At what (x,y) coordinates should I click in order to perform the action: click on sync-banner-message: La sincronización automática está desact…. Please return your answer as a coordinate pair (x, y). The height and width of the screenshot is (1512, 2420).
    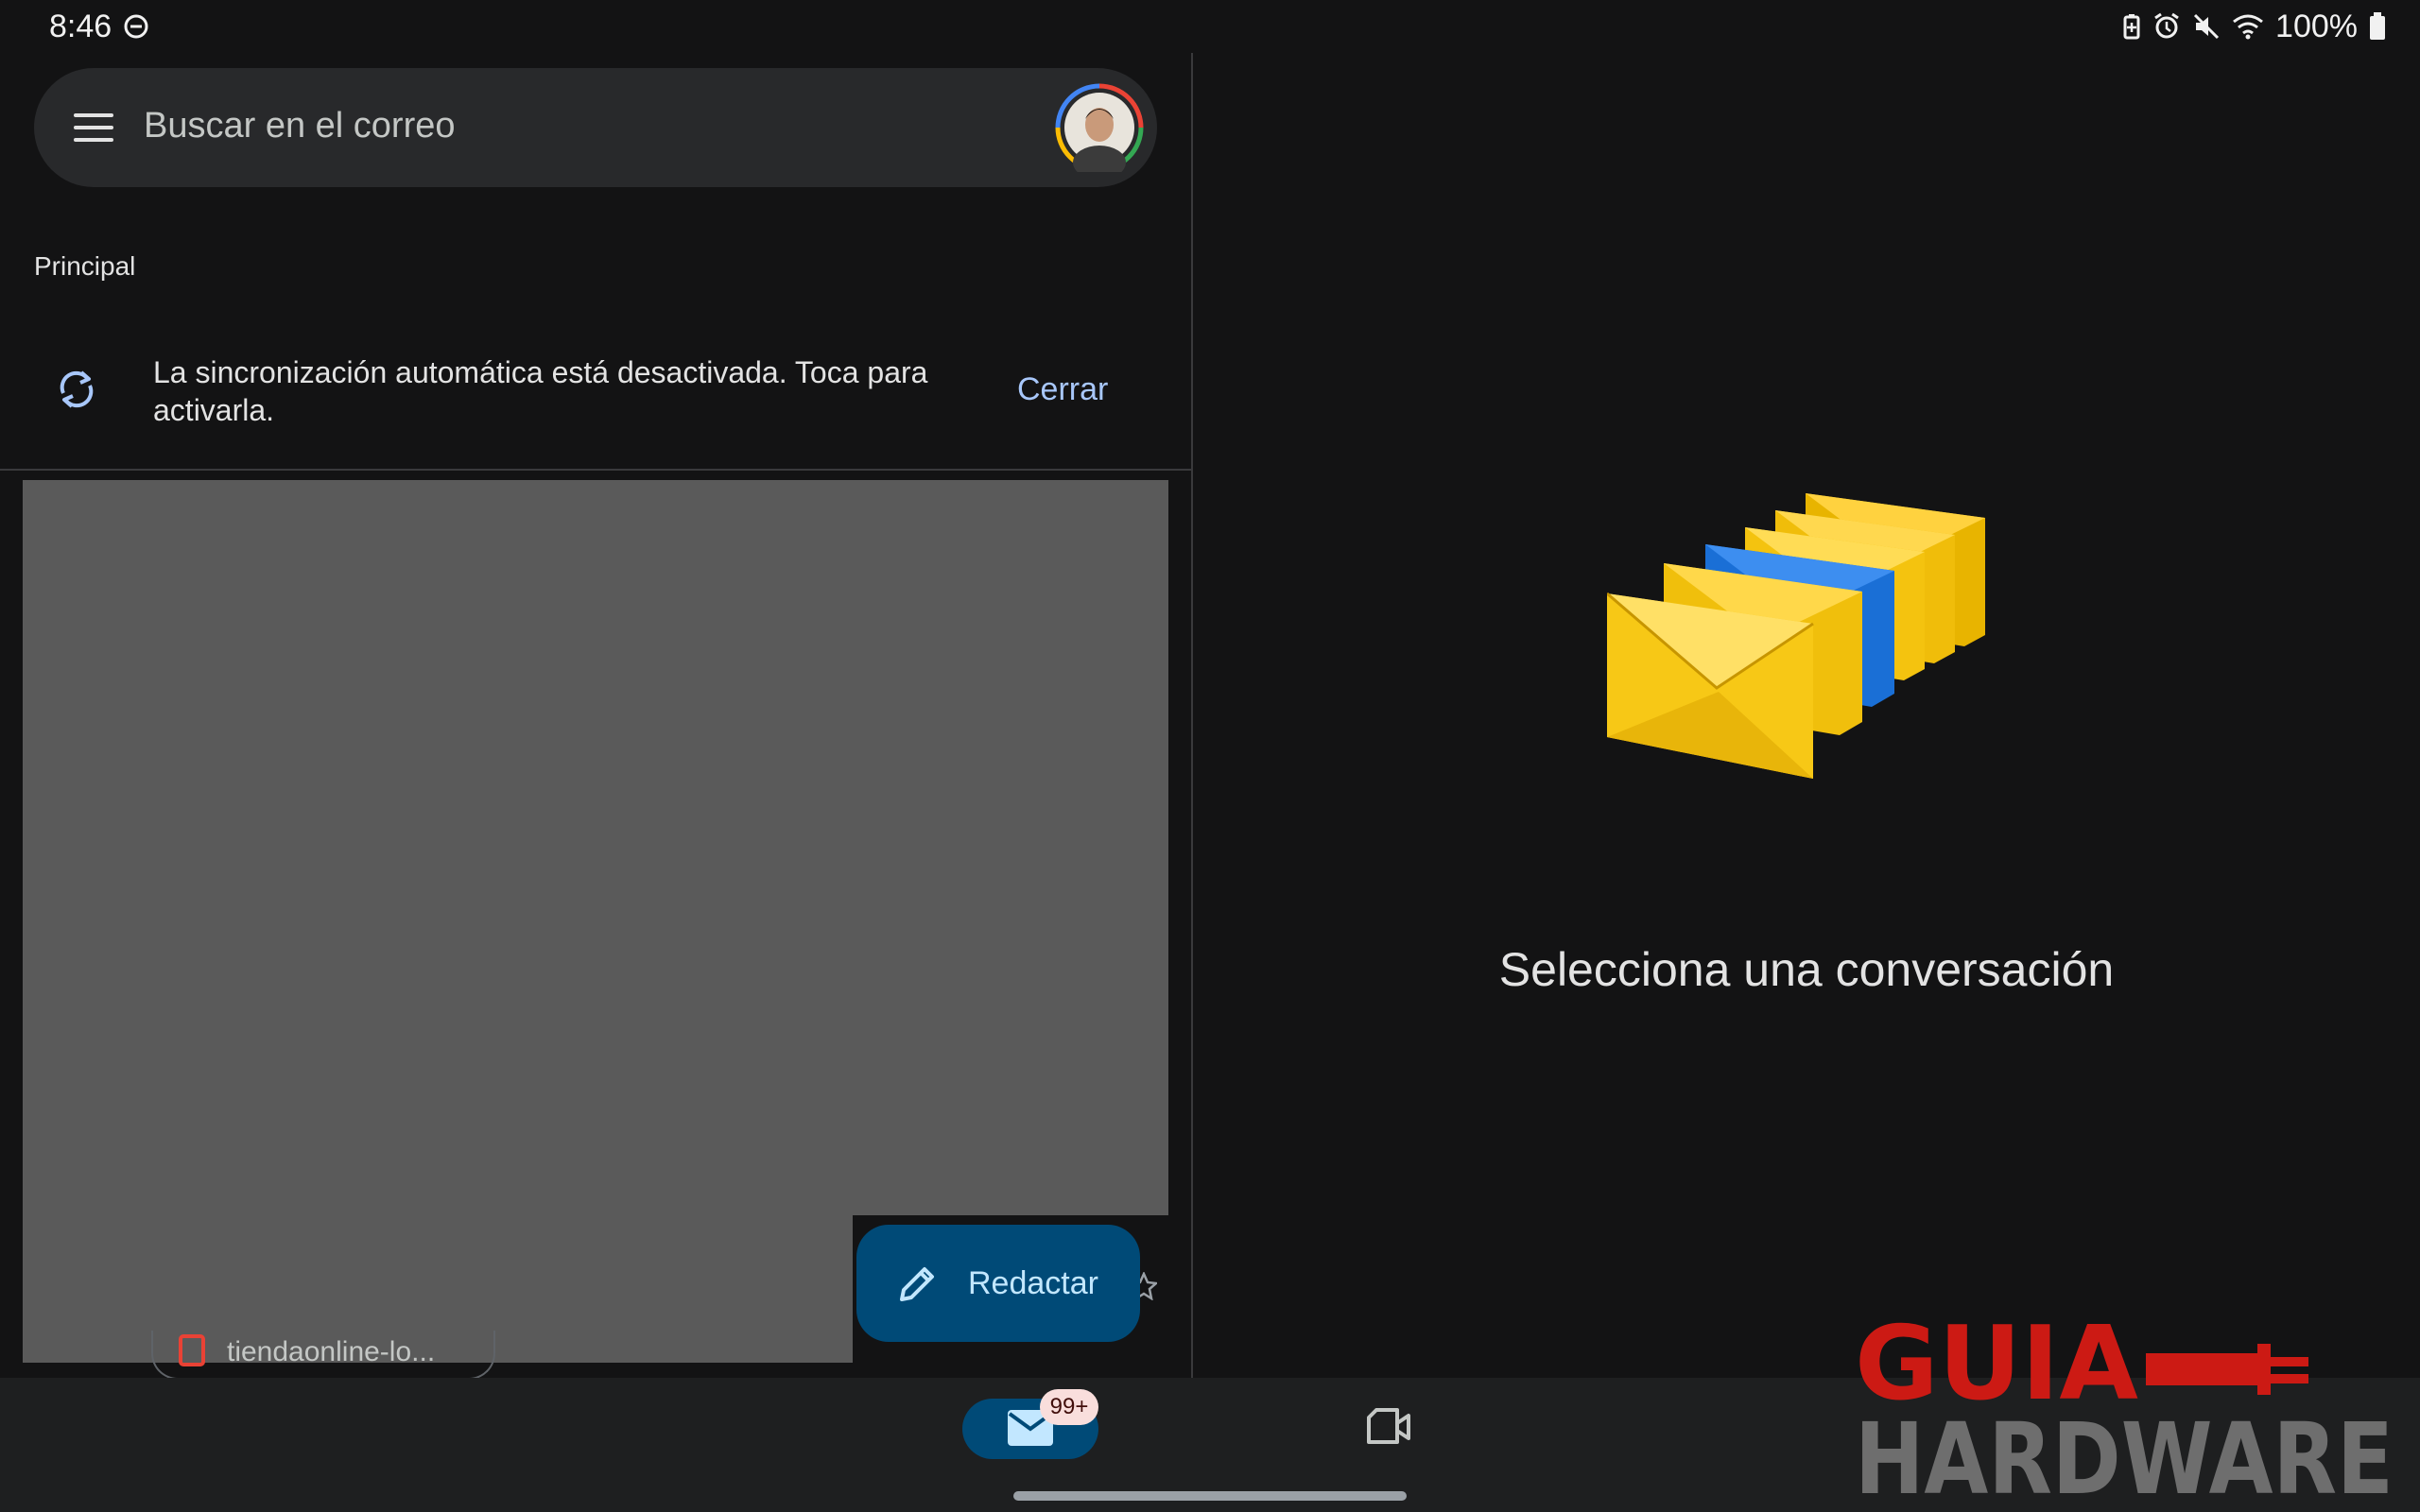
    Looking at the image, I should click on (569, 391).